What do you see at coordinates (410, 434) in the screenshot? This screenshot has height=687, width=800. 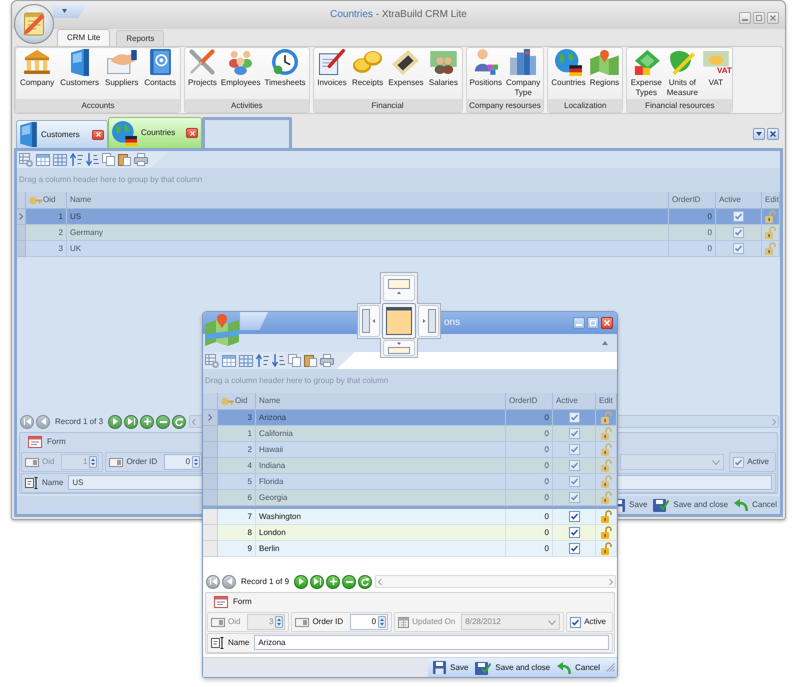 I see `grid-row: 1 California 0` at bounding box center [410, 434].